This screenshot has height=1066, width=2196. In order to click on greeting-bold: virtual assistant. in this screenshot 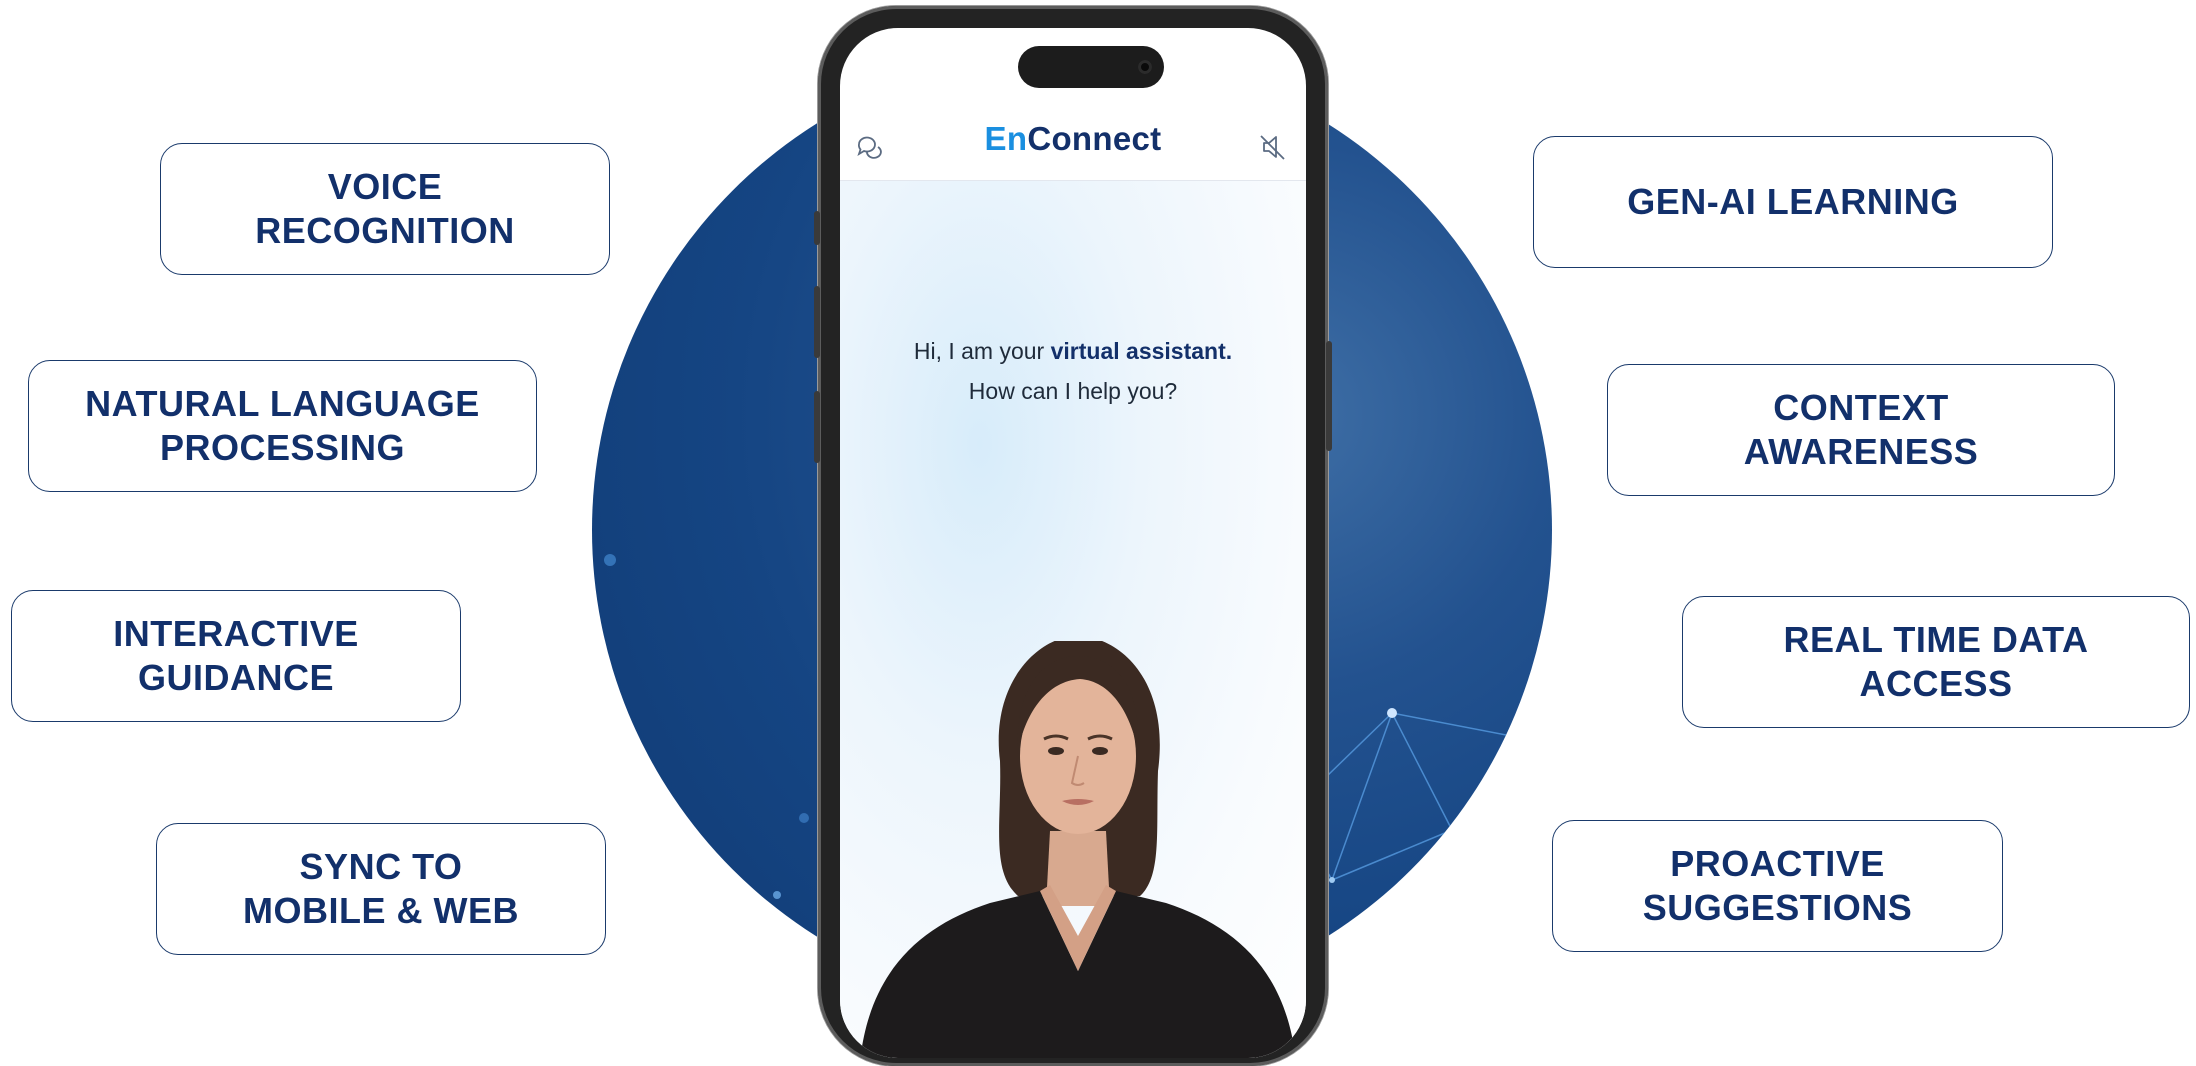, I will do `click(1141, 351)`.